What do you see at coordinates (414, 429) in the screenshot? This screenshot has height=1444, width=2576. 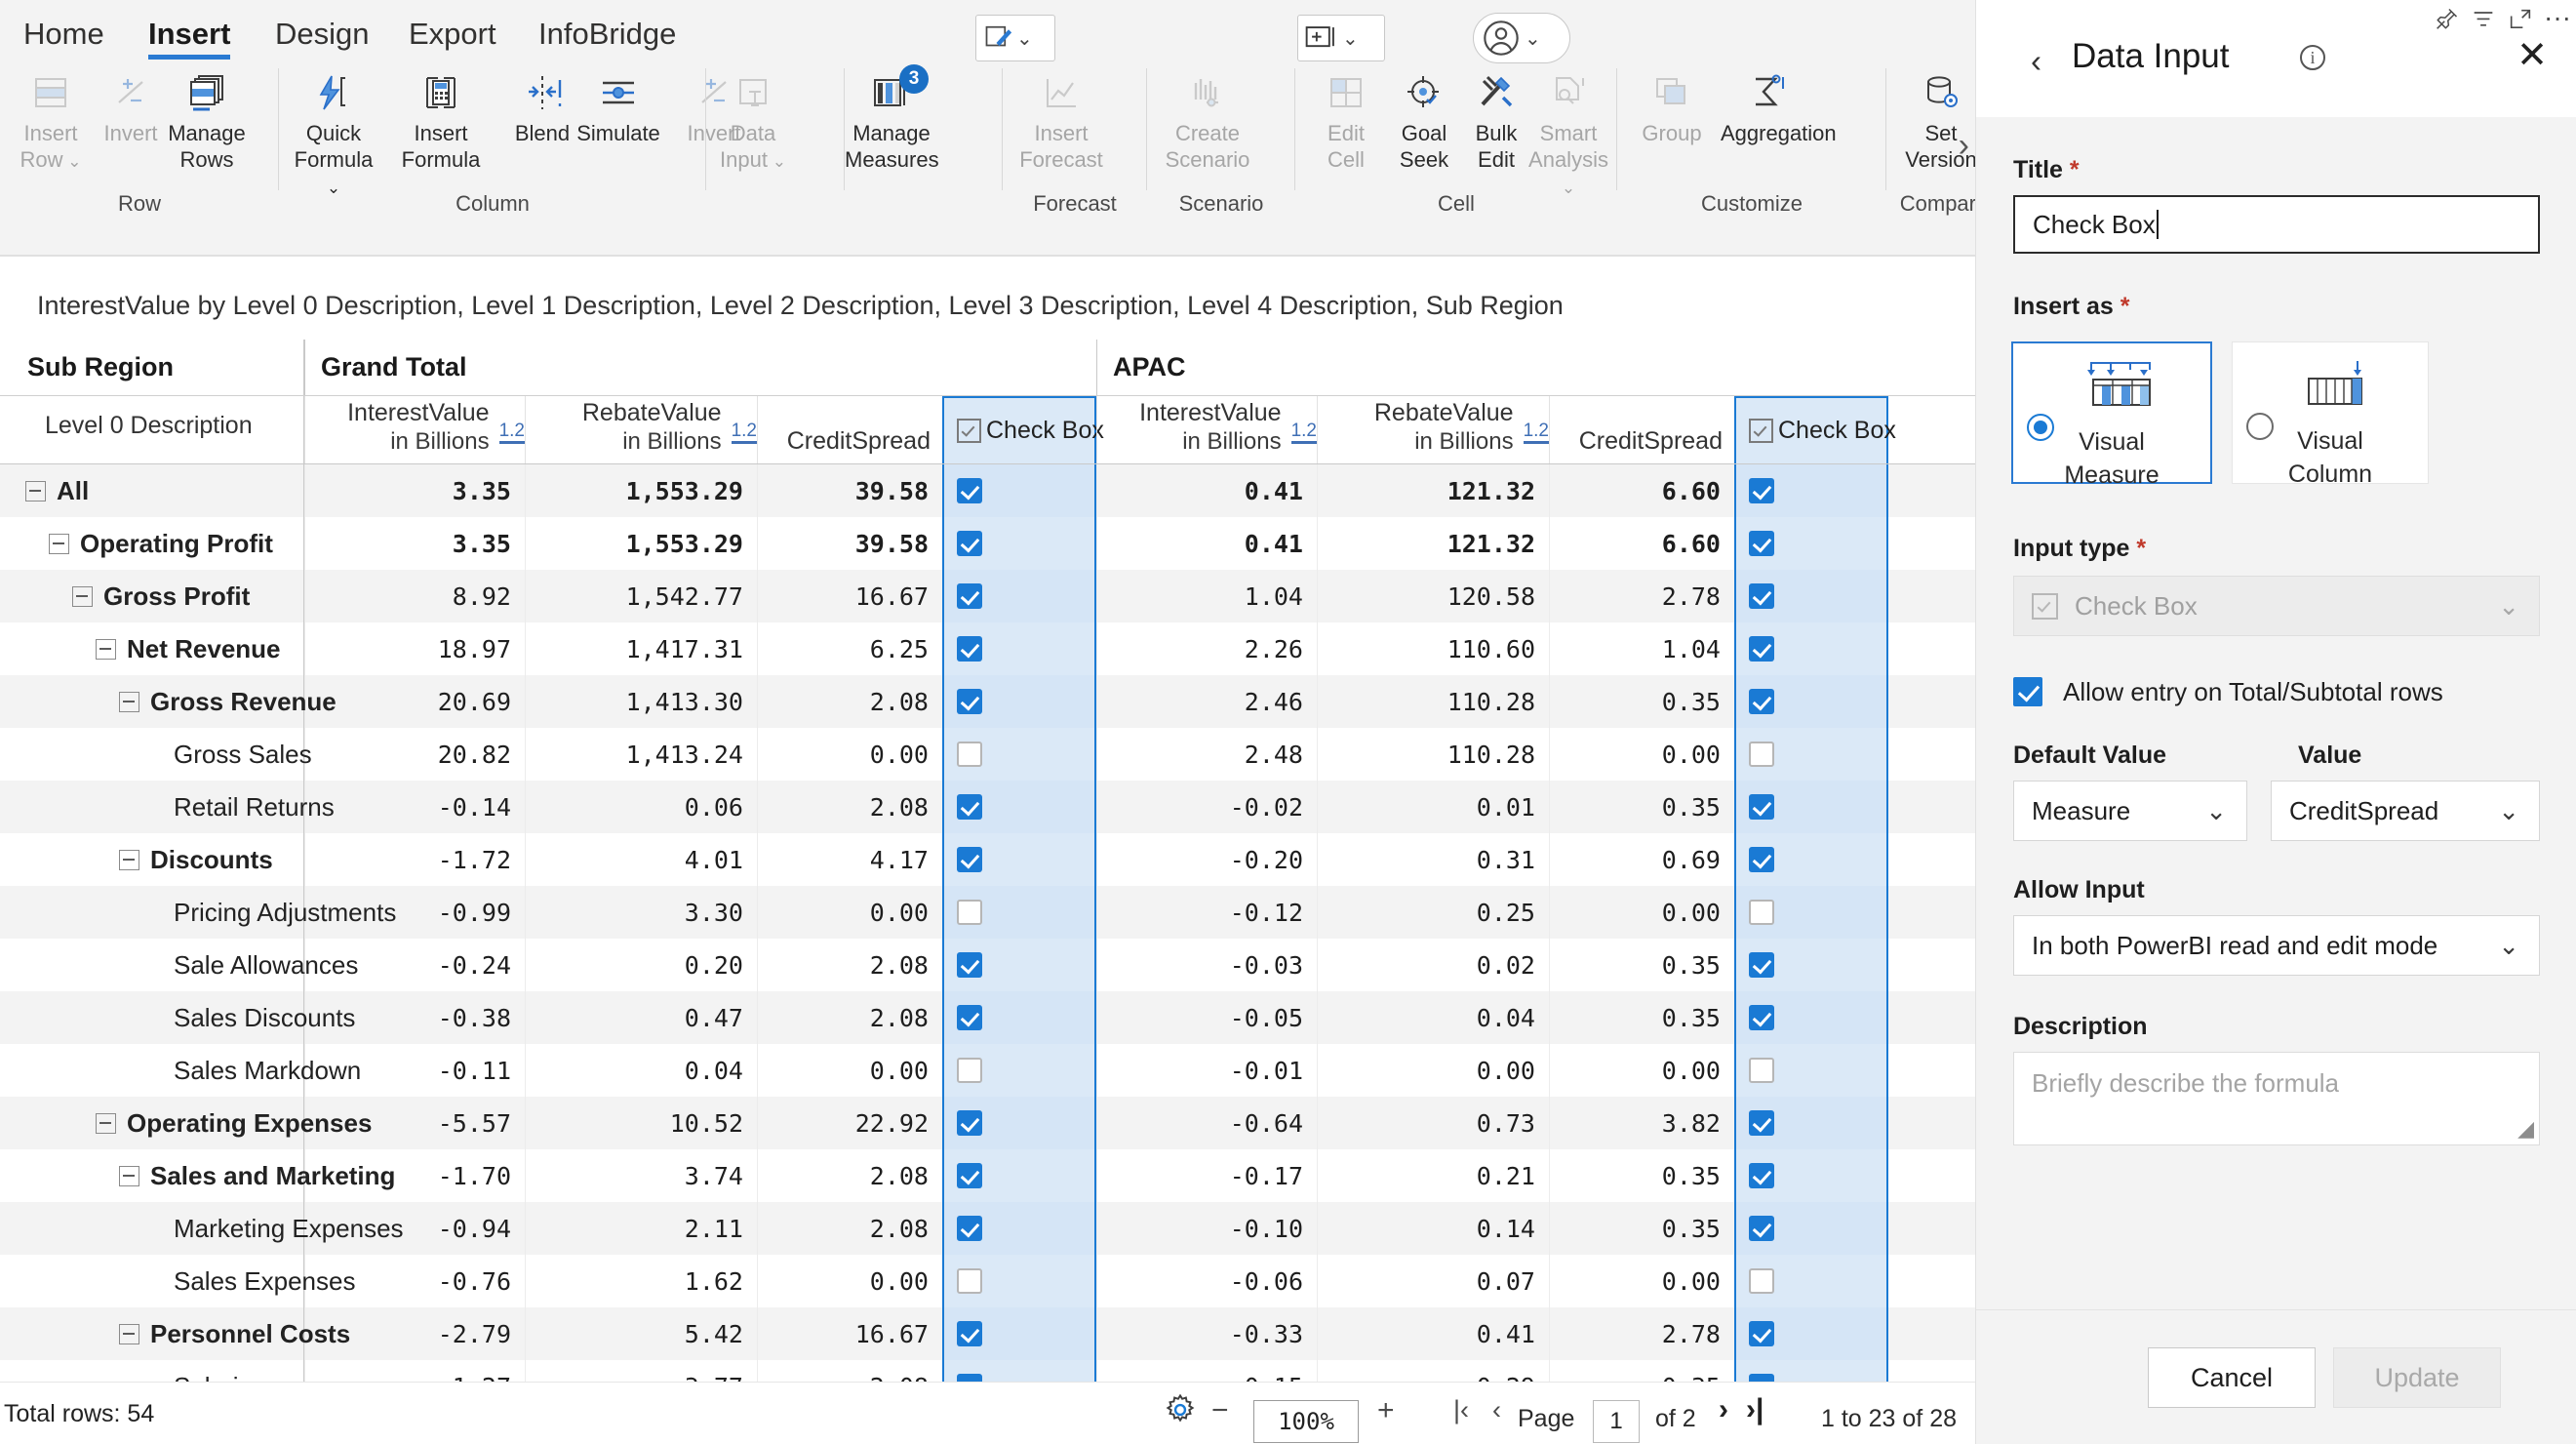 I see `column-header-interestvalue: InterestValue in Billions 1.2` at bounding box center [414, 429].